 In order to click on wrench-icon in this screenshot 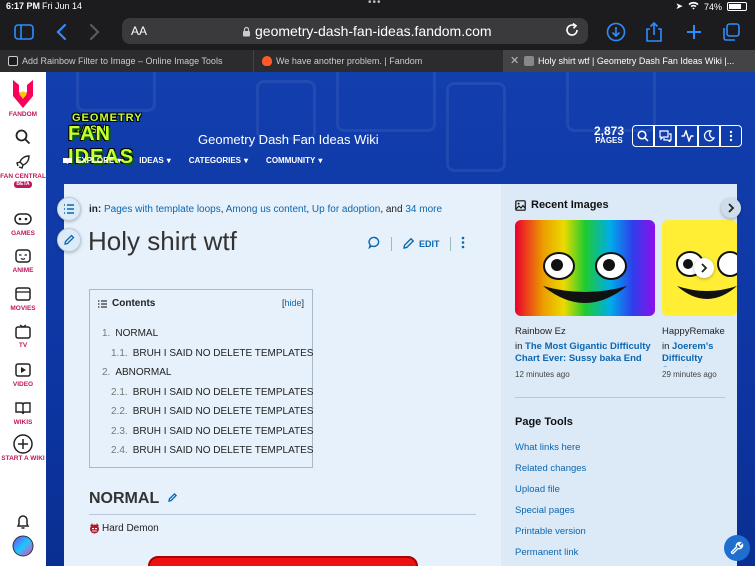, I will do `click(737, 548)`.